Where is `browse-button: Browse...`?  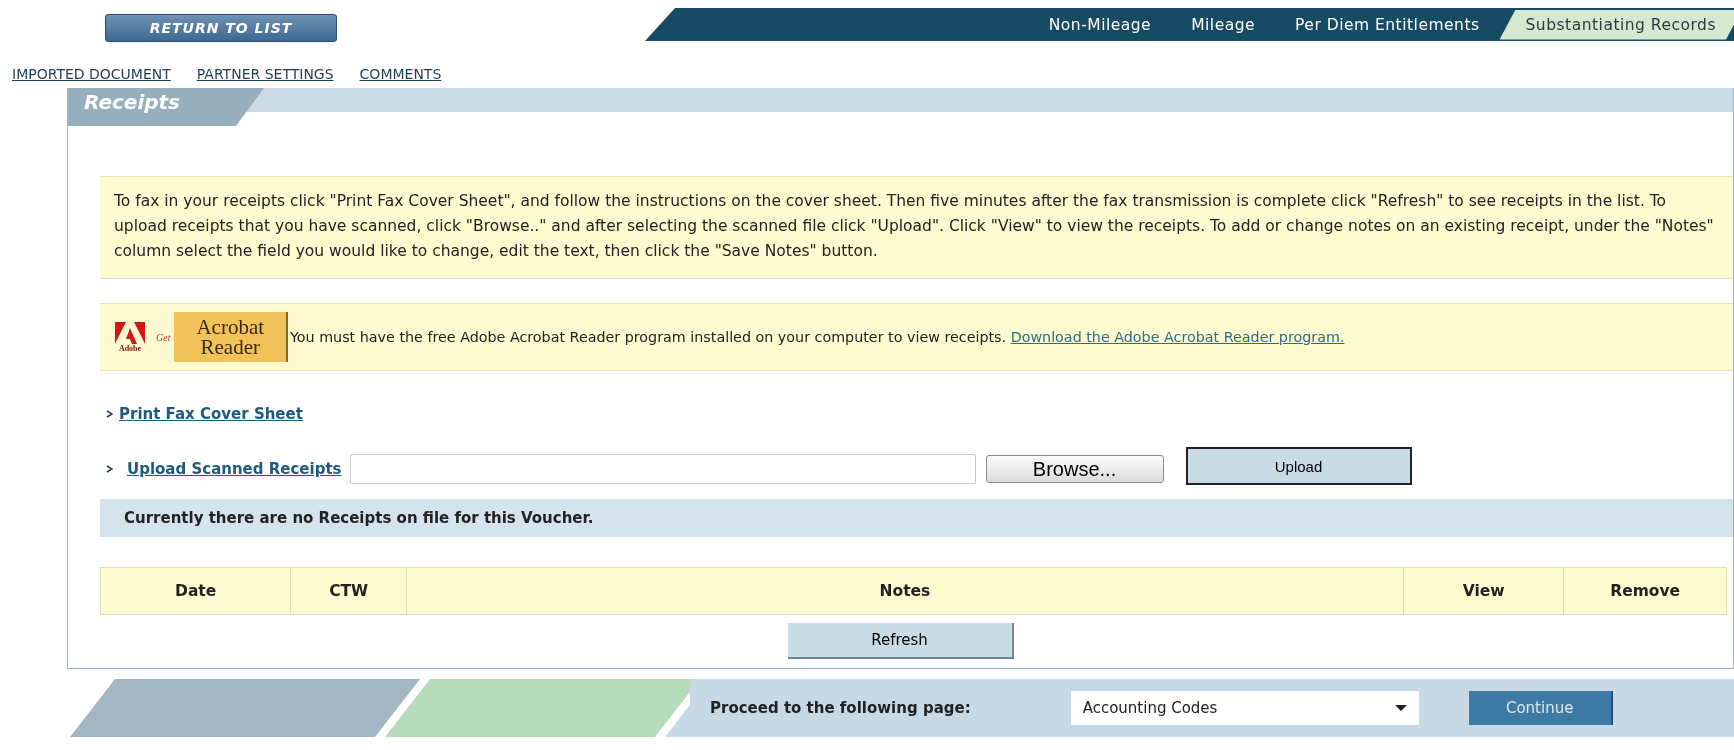
browse-button: Browse... is located at coordinates (1074, 469).